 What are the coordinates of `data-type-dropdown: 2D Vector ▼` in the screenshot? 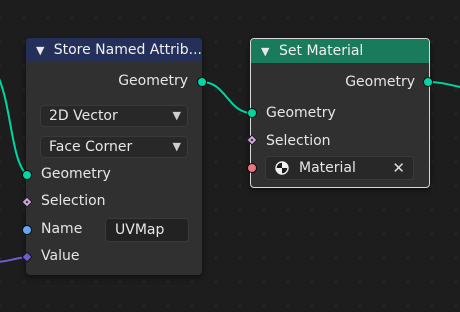 It's located at (114, 116).